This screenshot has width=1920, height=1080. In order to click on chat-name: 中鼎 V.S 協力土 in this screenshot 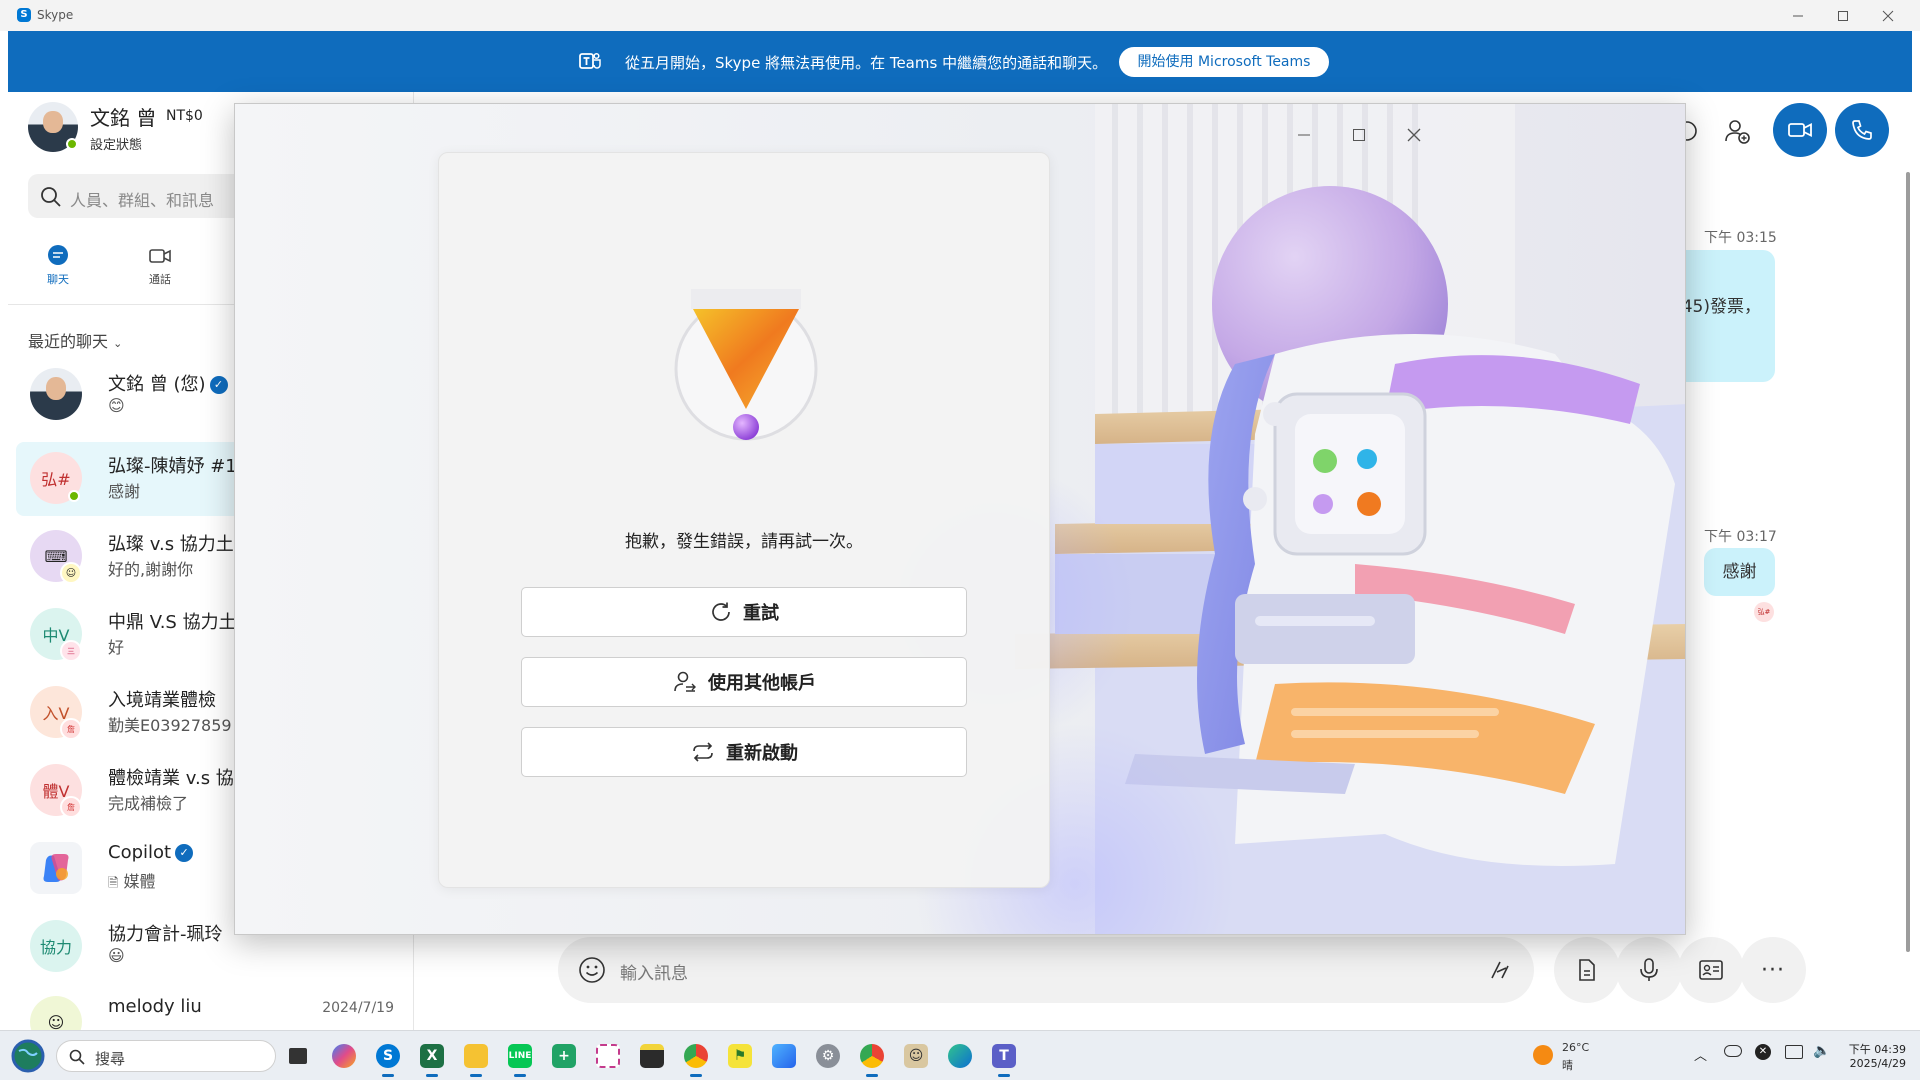, I will do `click(172, 622)`.